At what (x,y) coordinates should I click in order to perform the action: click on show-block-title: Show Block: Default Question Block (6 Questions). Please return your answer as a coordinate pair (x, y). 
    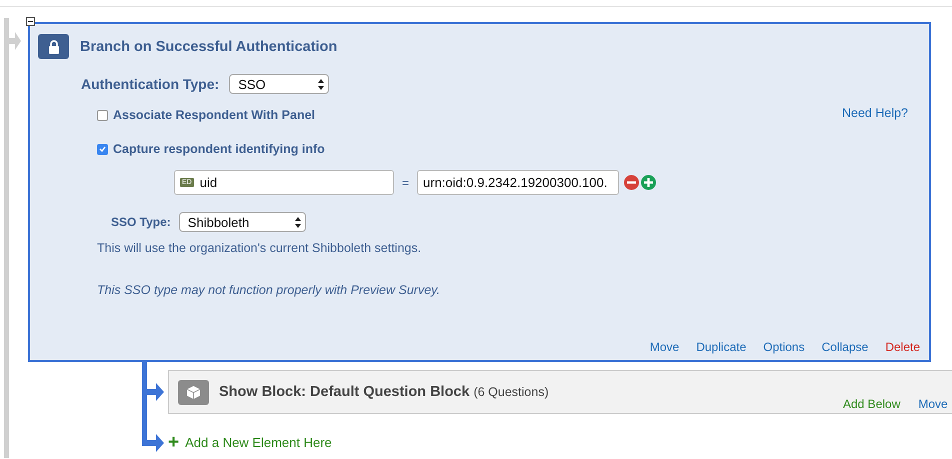
    Looking at the image, I should click on (384, 392).